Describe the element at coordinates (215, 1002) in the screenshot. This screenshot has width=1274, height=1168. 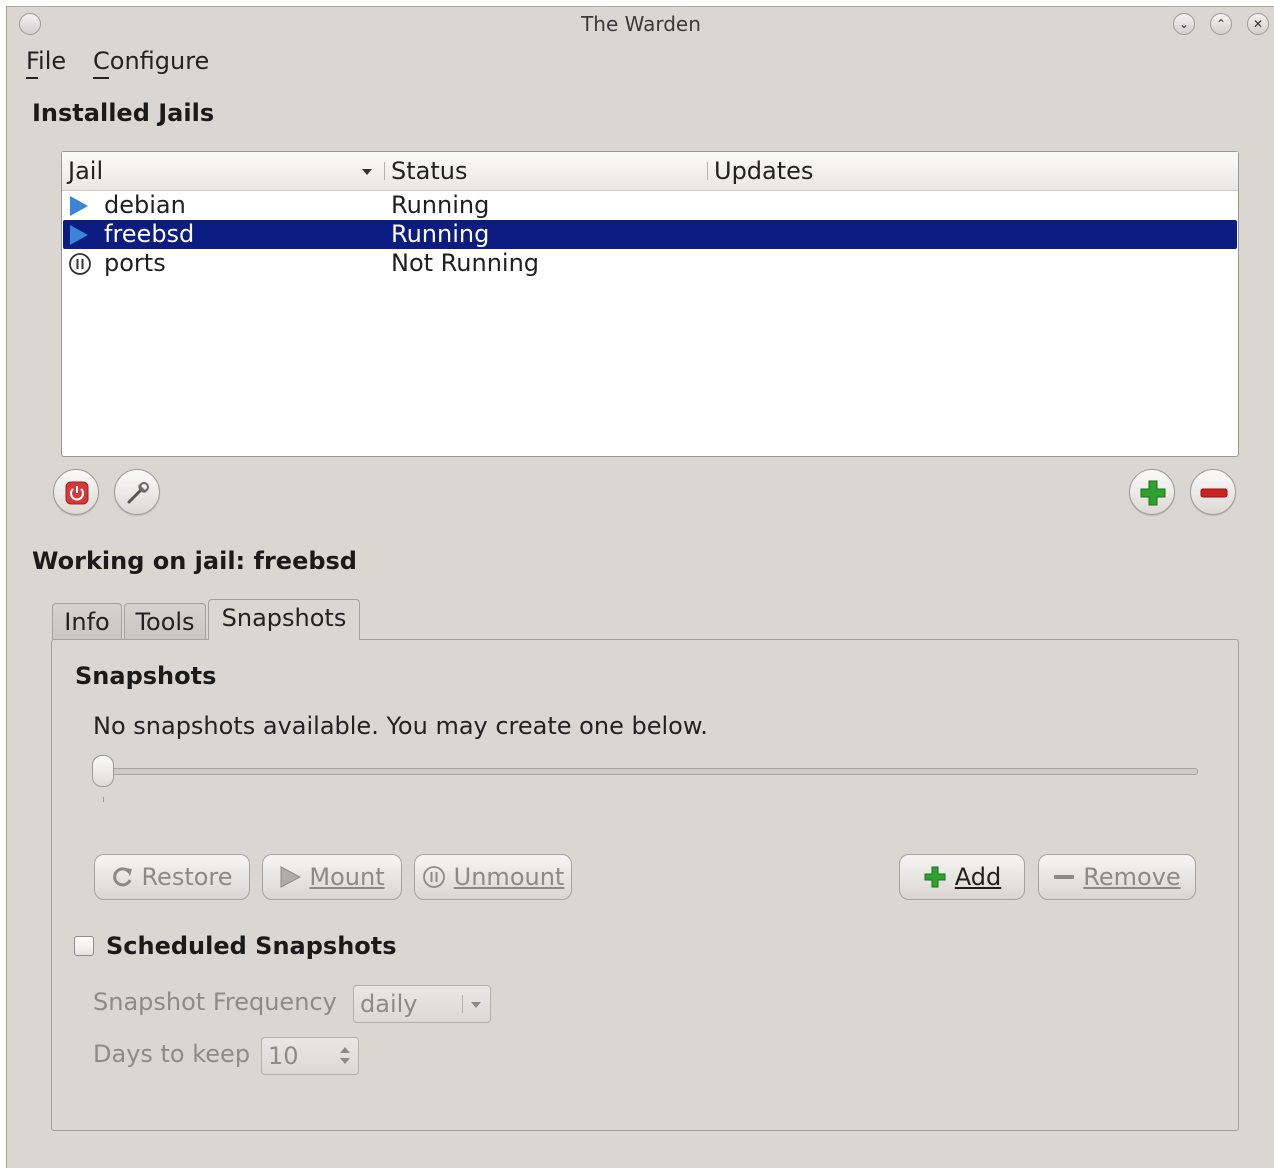
I see `frequency-label: Snapshot Frequency` at that location.